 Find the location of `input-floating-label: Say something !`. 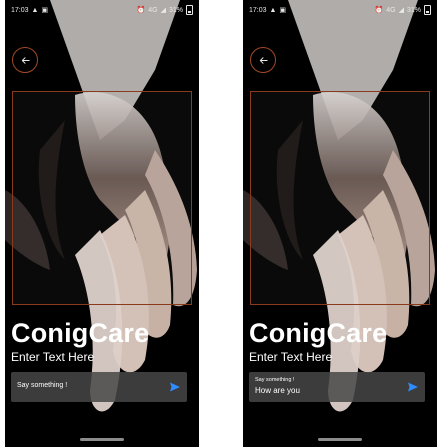

input-floating-label: Say something ! is located at coordinates (275, 380).